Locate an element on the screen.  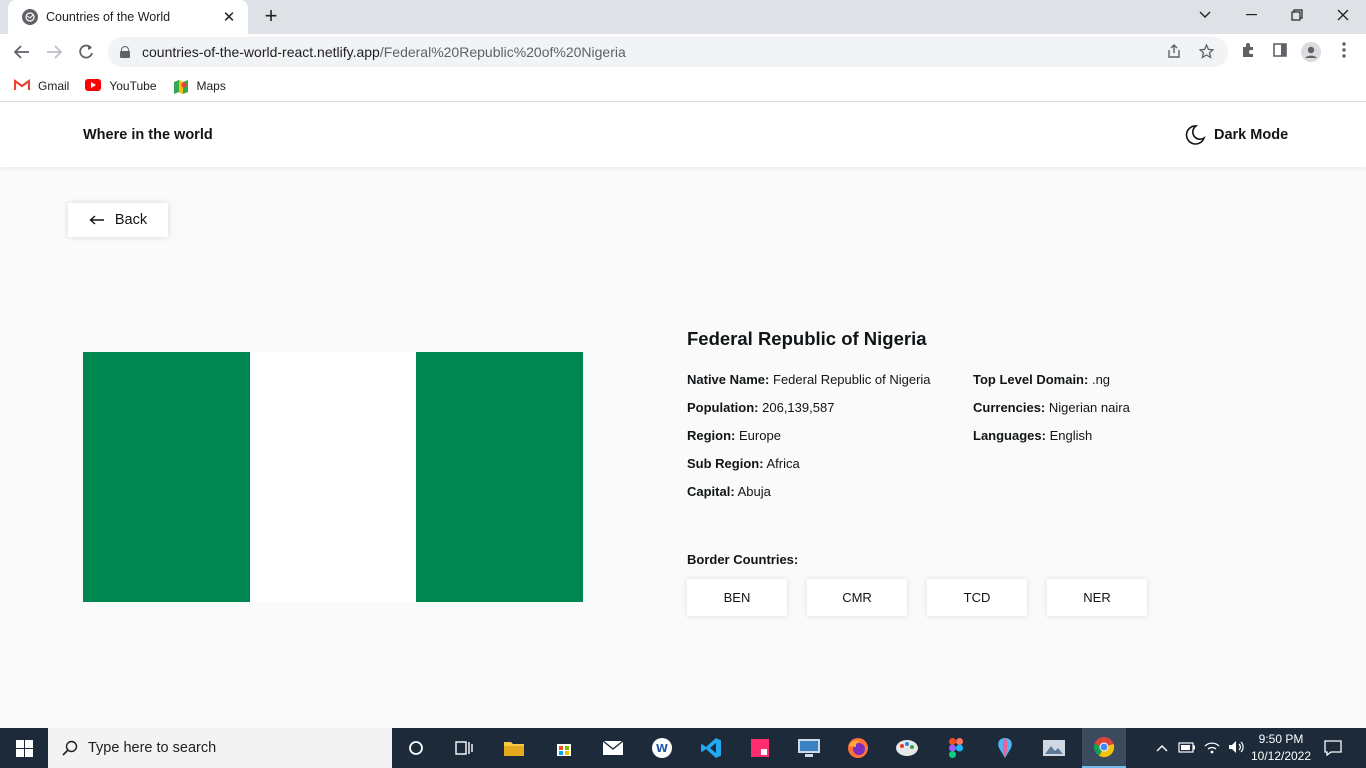
paint-icon is located at coordinates (907, 748).